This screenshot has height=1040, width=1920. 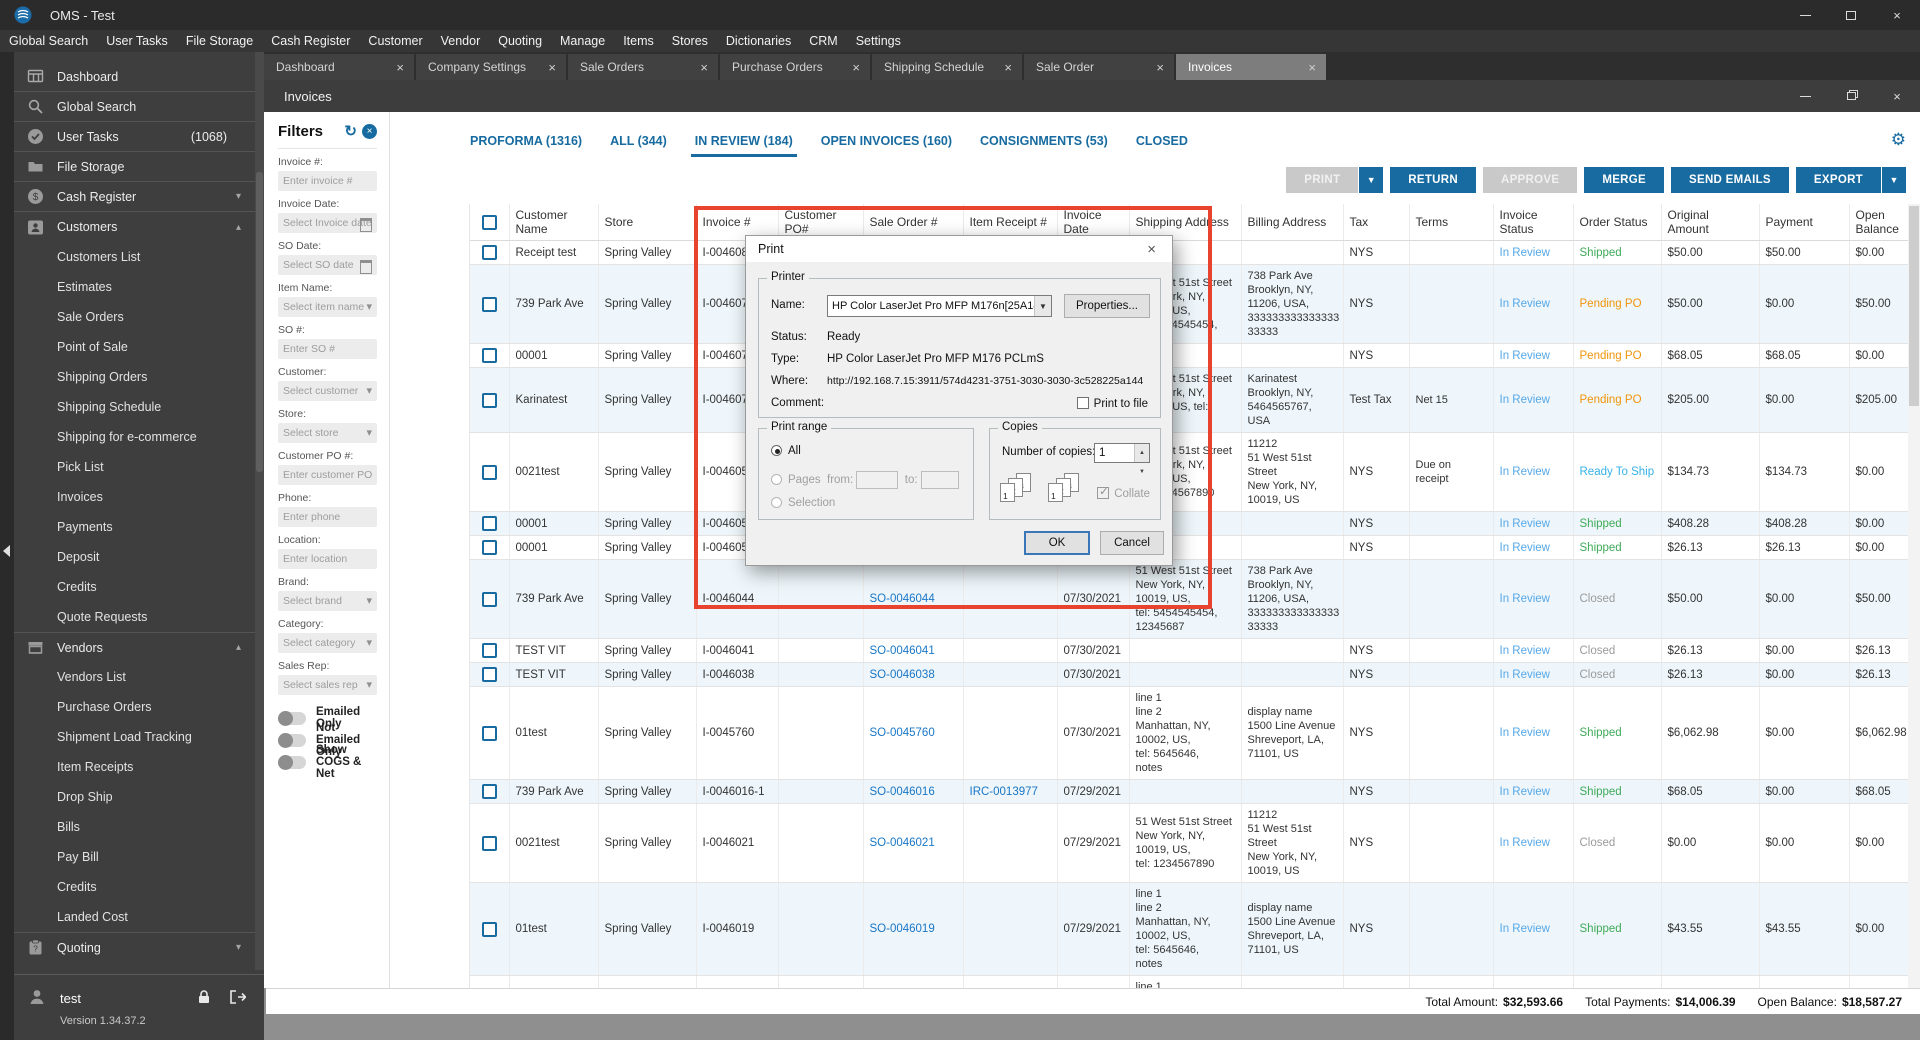 What do you see at coordinates (134, 107) in the screenshot?
I see `sidebar-item-global-search: Global Search` at bounding box center [134, 107].